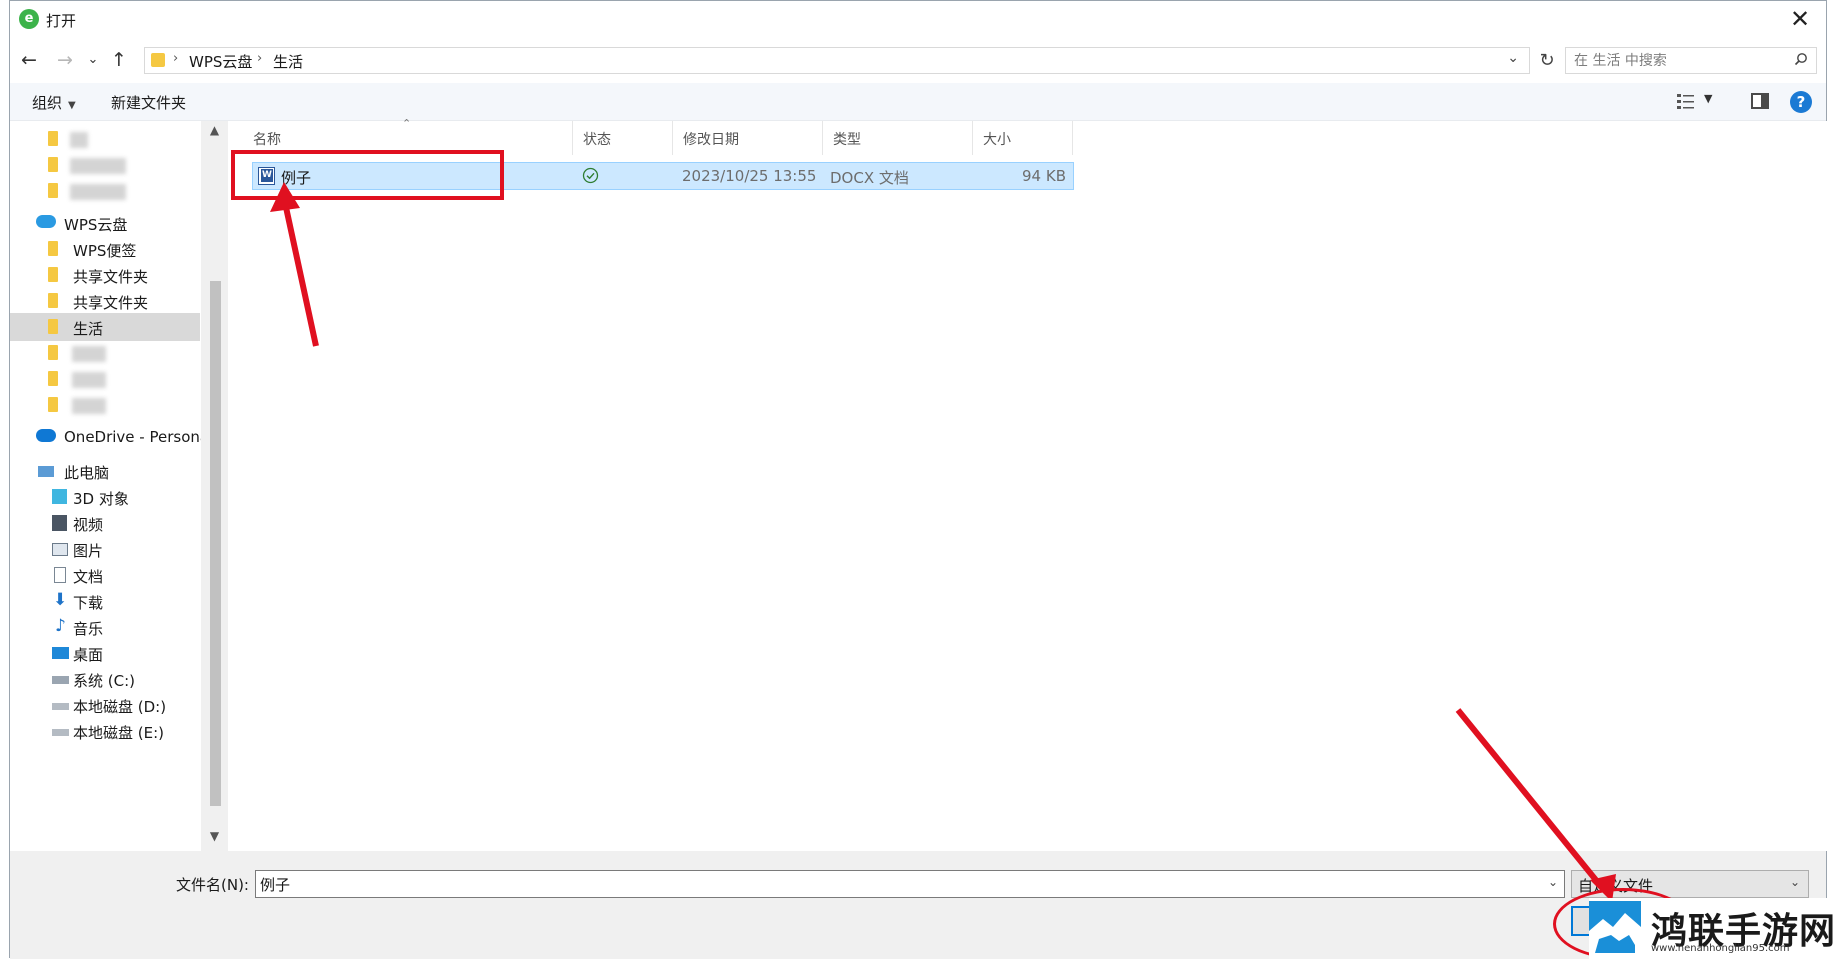 Image resolution: width=1836 pixels, height=962 pixels. I want to click on watermark-url: www.henanhonglian95.com, so click(1720, 948).